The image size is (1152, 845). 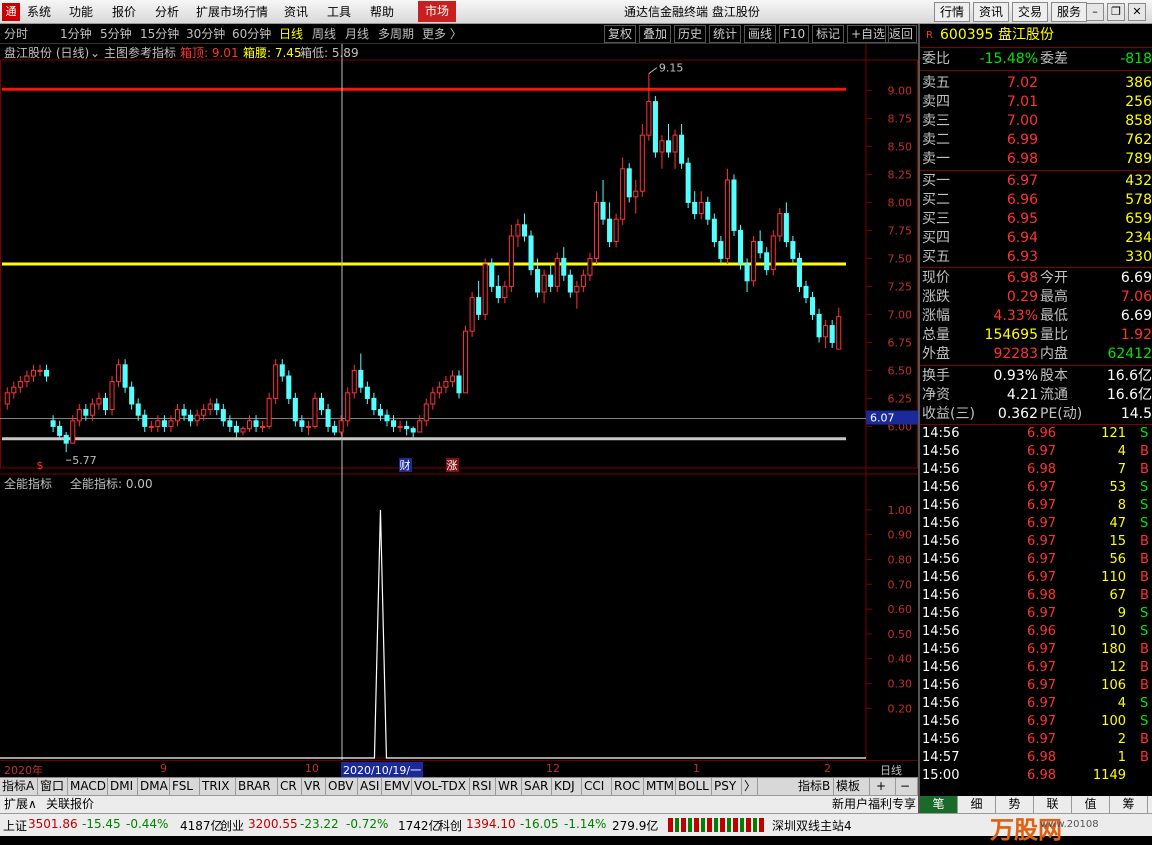 I want to click on indicator-tab-19: ROC, so click(x=628, y=786).